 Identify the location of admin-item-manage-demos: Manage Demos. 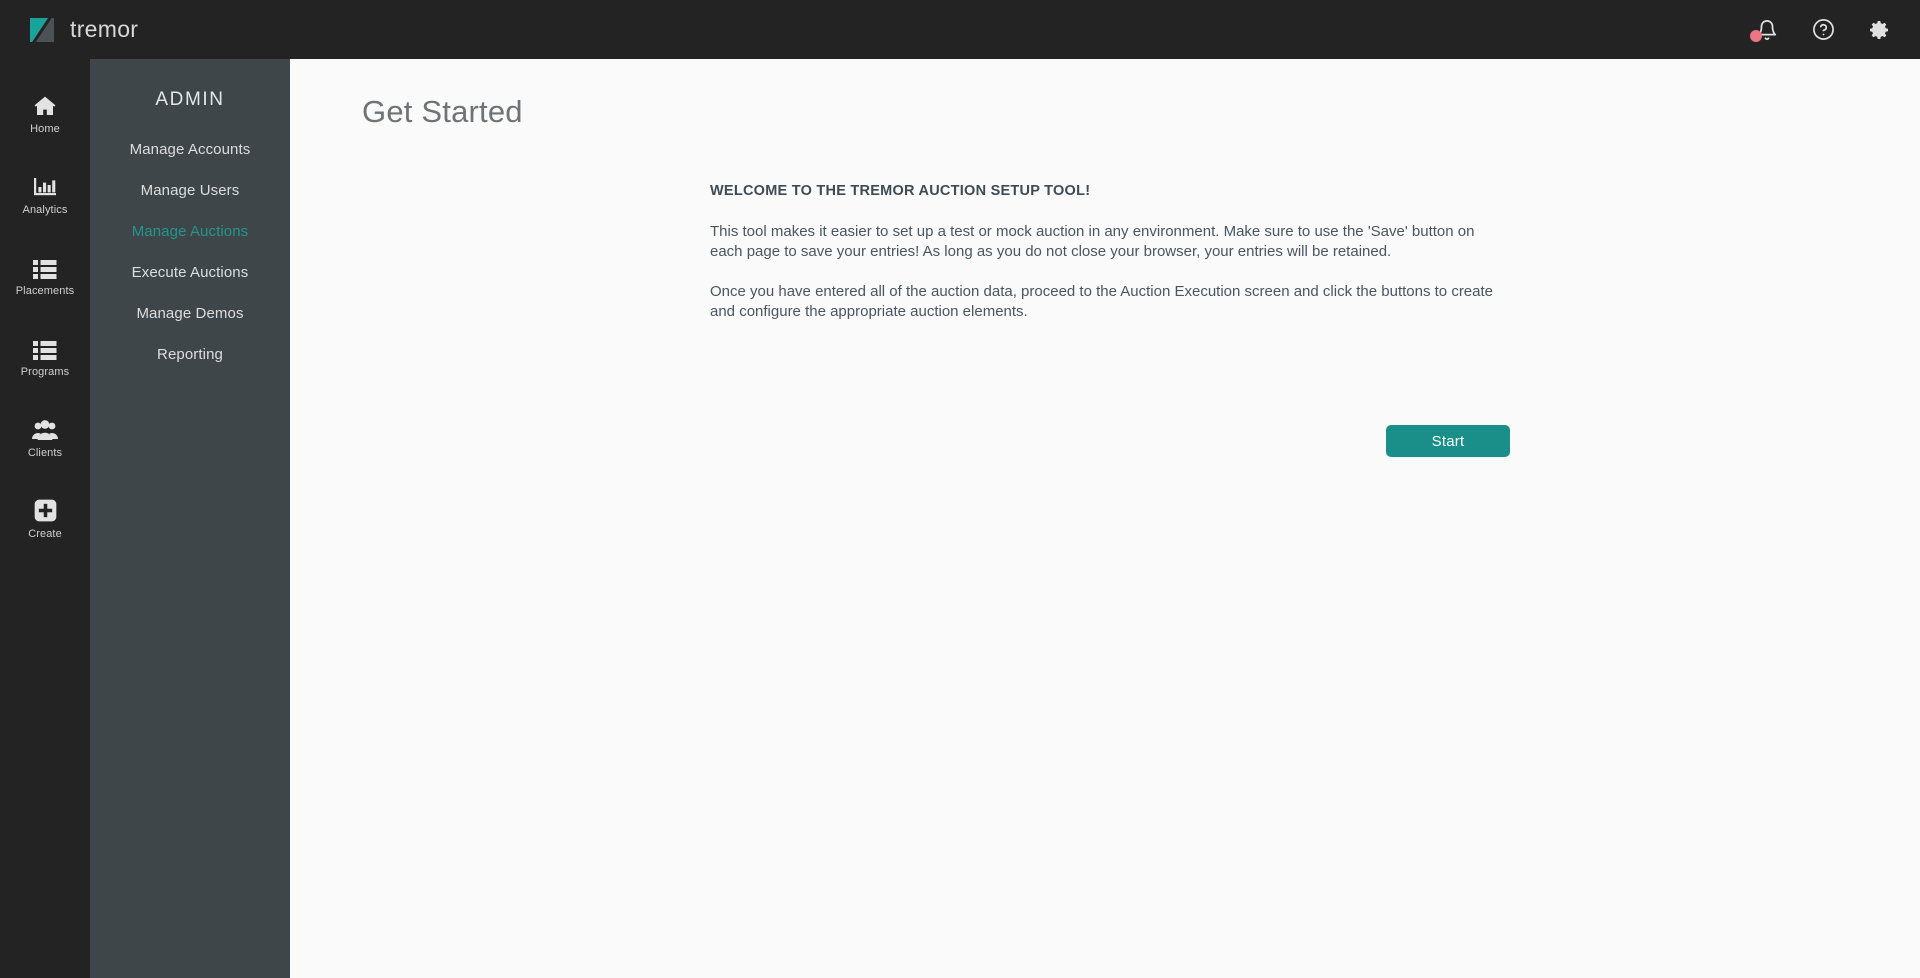
(190, 313).